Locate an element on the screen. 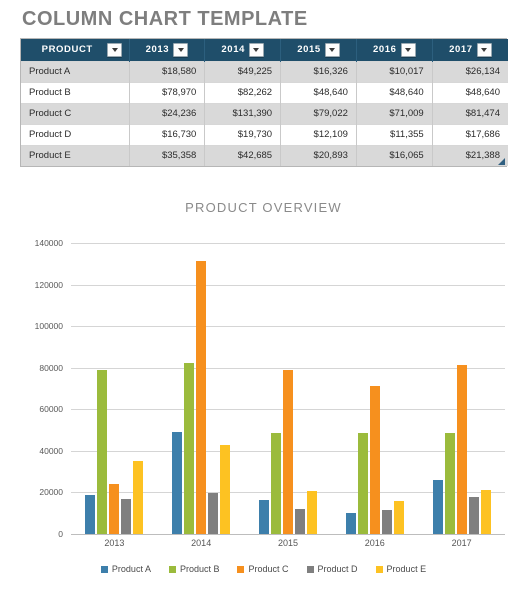 The width and height of the screenshot is (527, 608). column-header-label: PRODUCT is located at coordinates (67, 50).